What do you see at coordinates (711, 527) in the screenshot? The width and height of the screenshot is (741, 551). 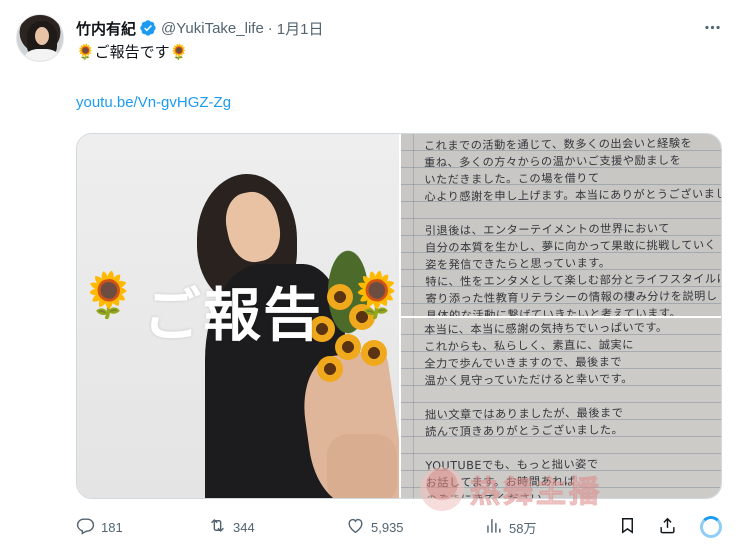 I see `loading-spinner-icon` at bounding box center [711, 527].